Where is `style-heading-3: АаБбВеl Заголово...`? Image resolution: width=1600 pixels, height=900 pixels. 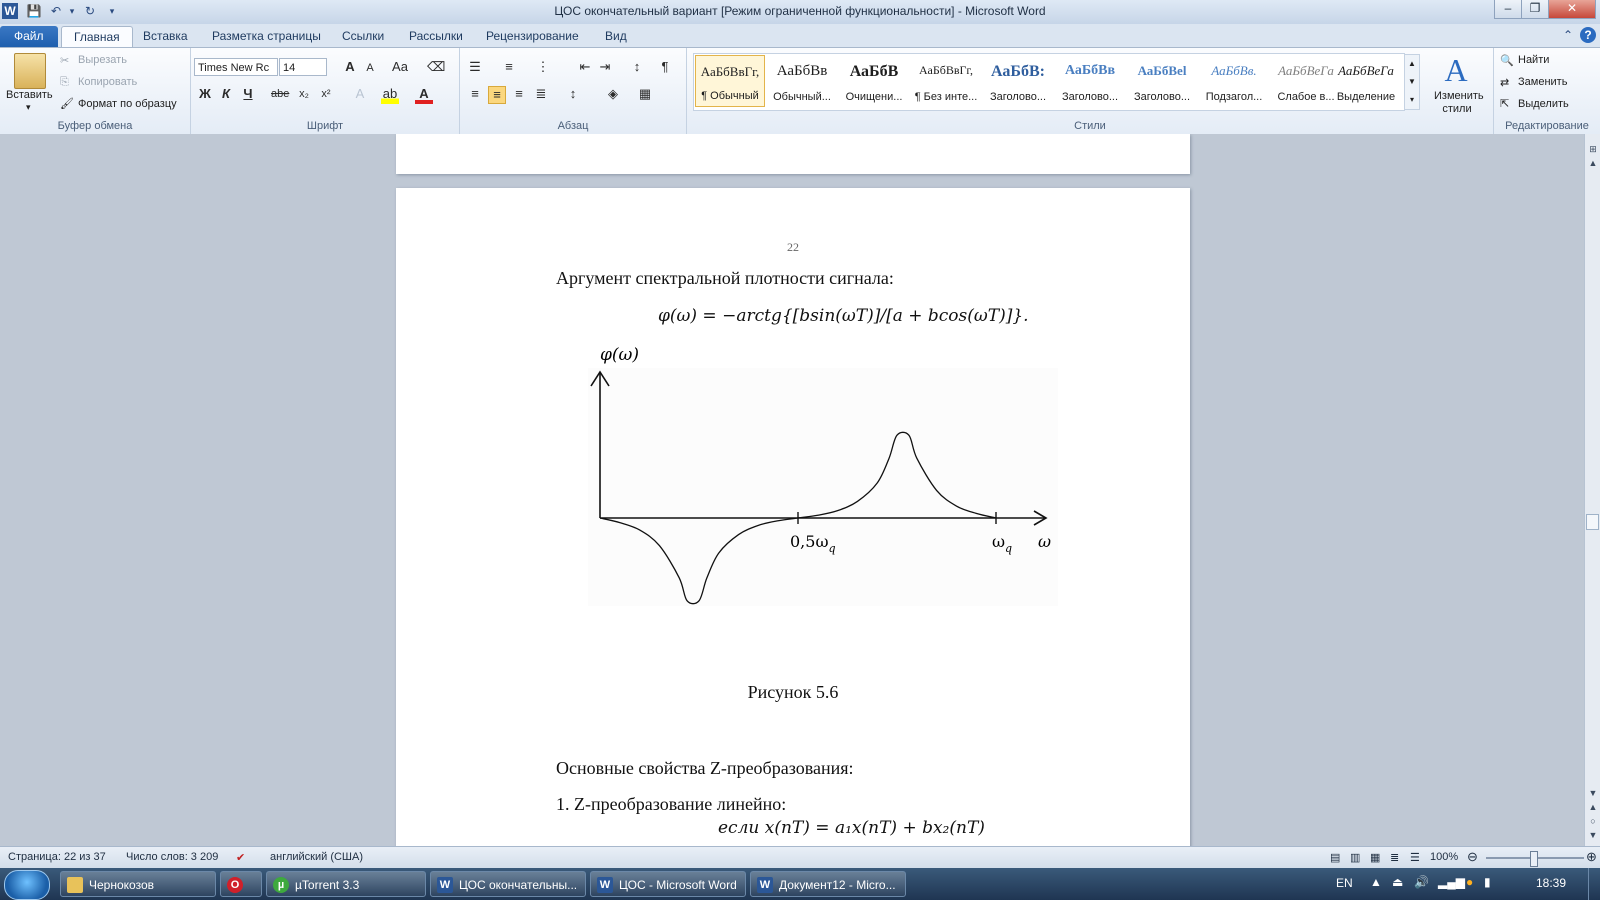 style-heading-3: АаБбВеl Заголово... is located at coordinates (1162, 81).